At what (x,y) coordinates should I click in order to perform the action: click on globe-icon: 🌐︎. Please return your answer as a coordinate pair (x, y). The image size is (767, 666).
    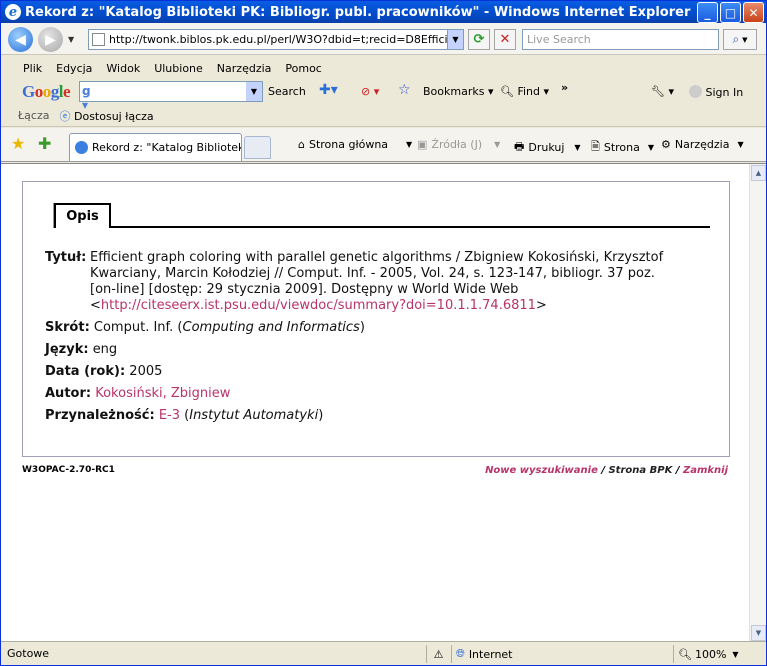
    Looking at the image, I should click on (460, 653).